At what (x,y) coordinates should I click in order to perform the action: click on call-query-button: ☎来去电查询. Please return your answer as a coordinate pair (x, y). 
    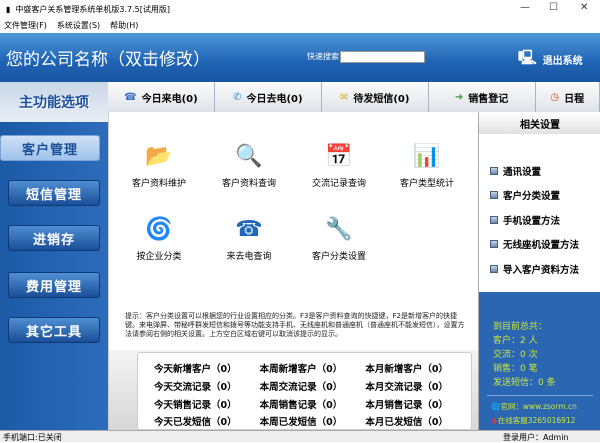
    Looking at the image, I should click on (249, 238).